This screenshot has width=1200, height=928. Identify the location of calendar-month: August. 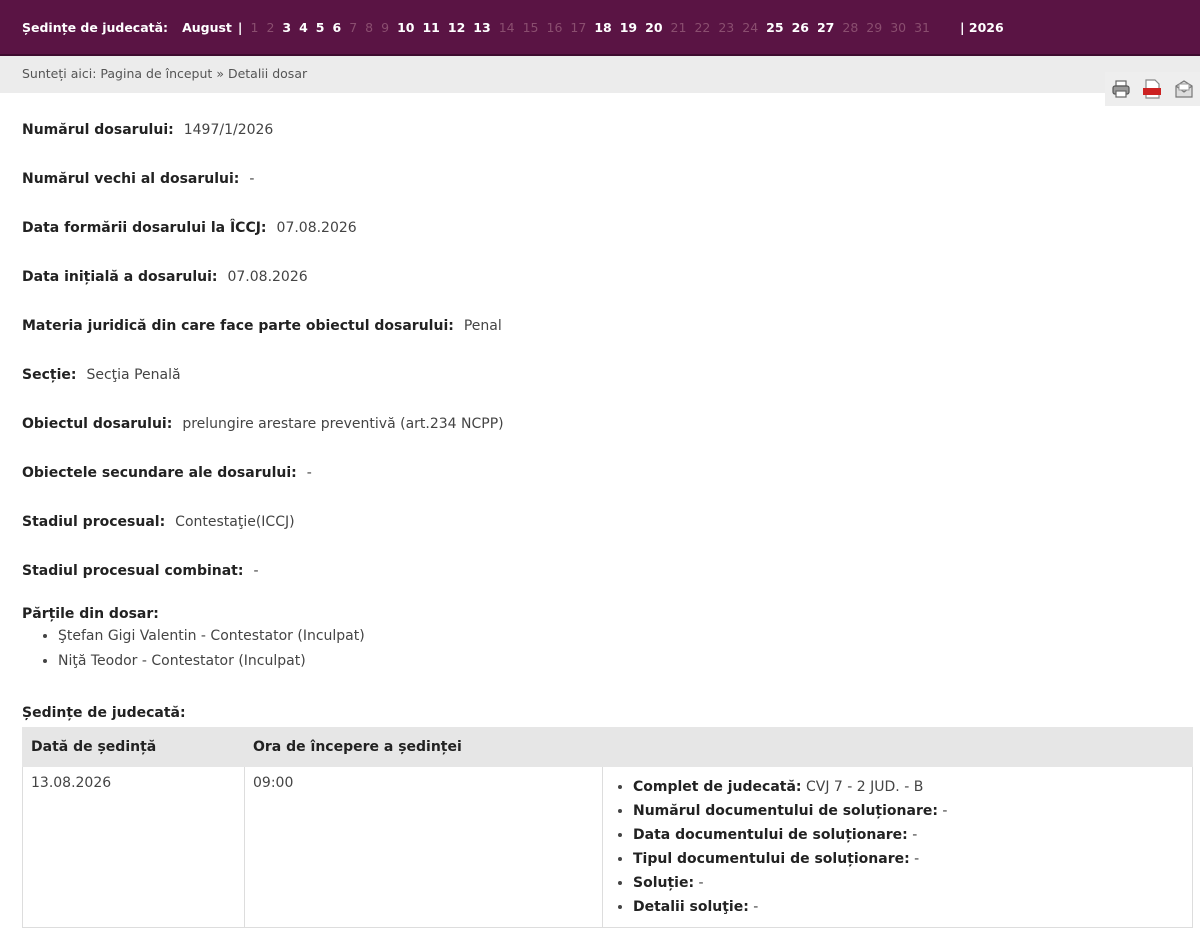
(207, 27).